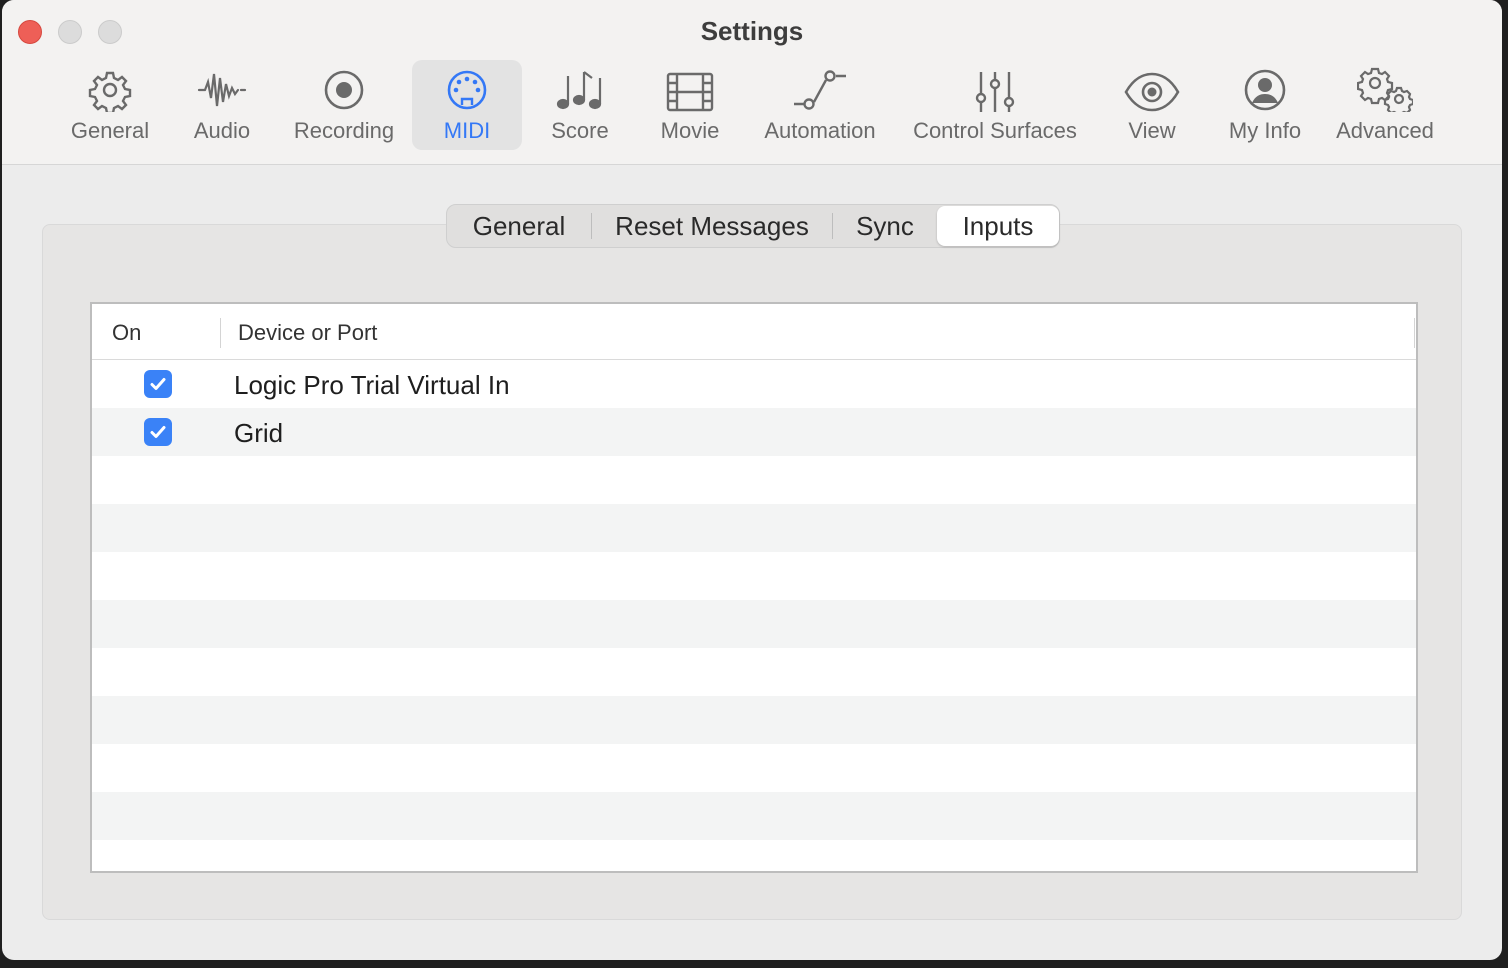  Describe the element at coordinates (820, 130) in the screenshot. I see `toolbar-label: Automation` at that location.